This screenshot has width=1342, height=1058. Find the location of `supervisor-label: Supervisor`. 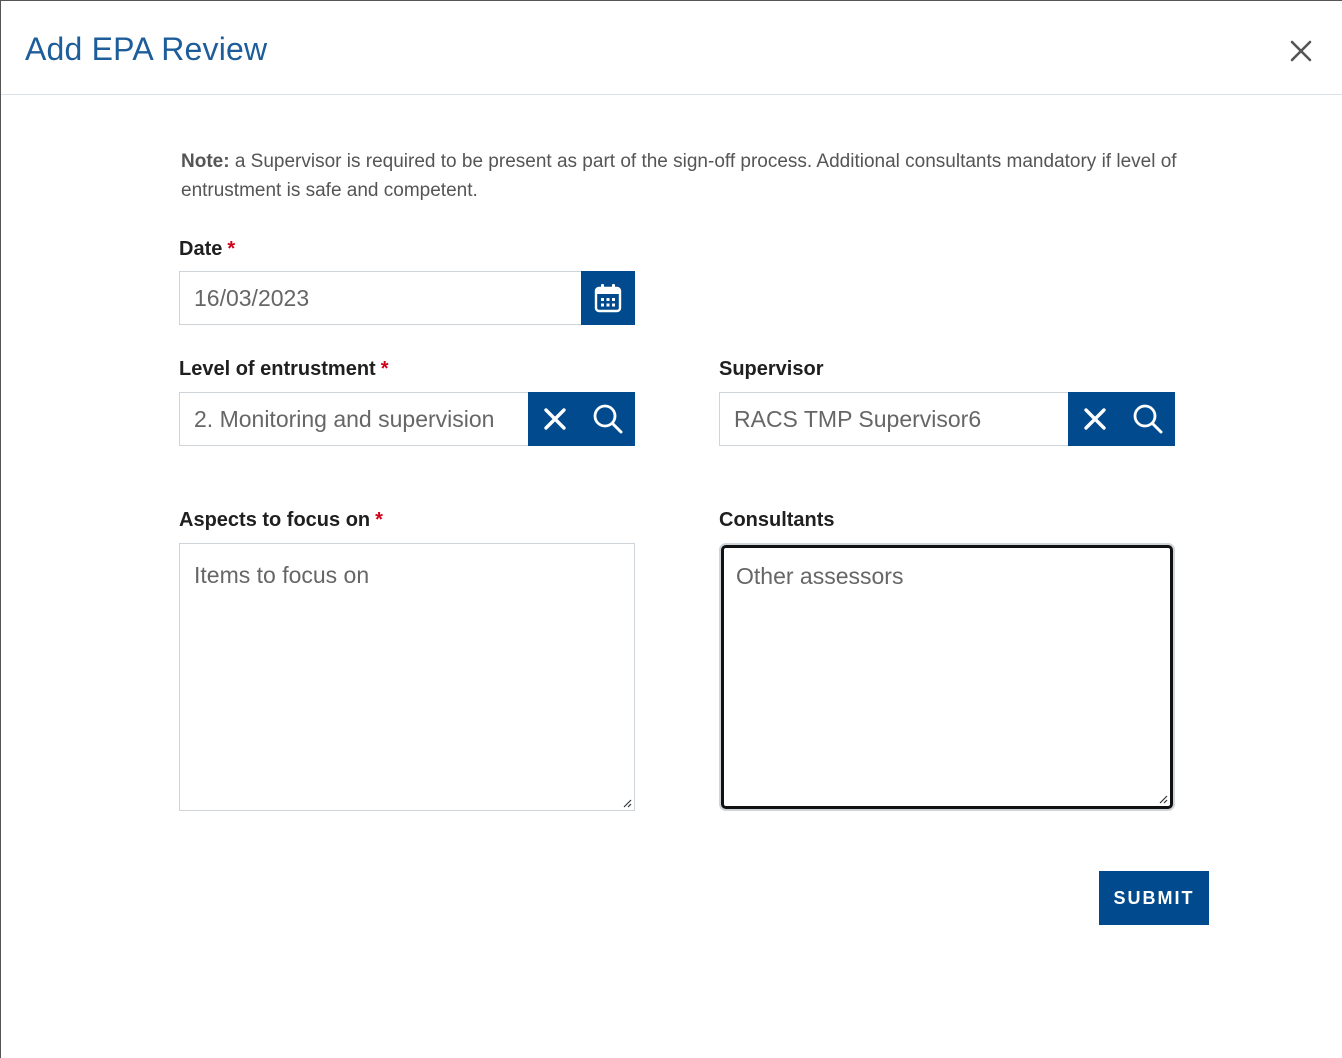

supervisor-label: Supervisor is located at coordinates (771, 369).